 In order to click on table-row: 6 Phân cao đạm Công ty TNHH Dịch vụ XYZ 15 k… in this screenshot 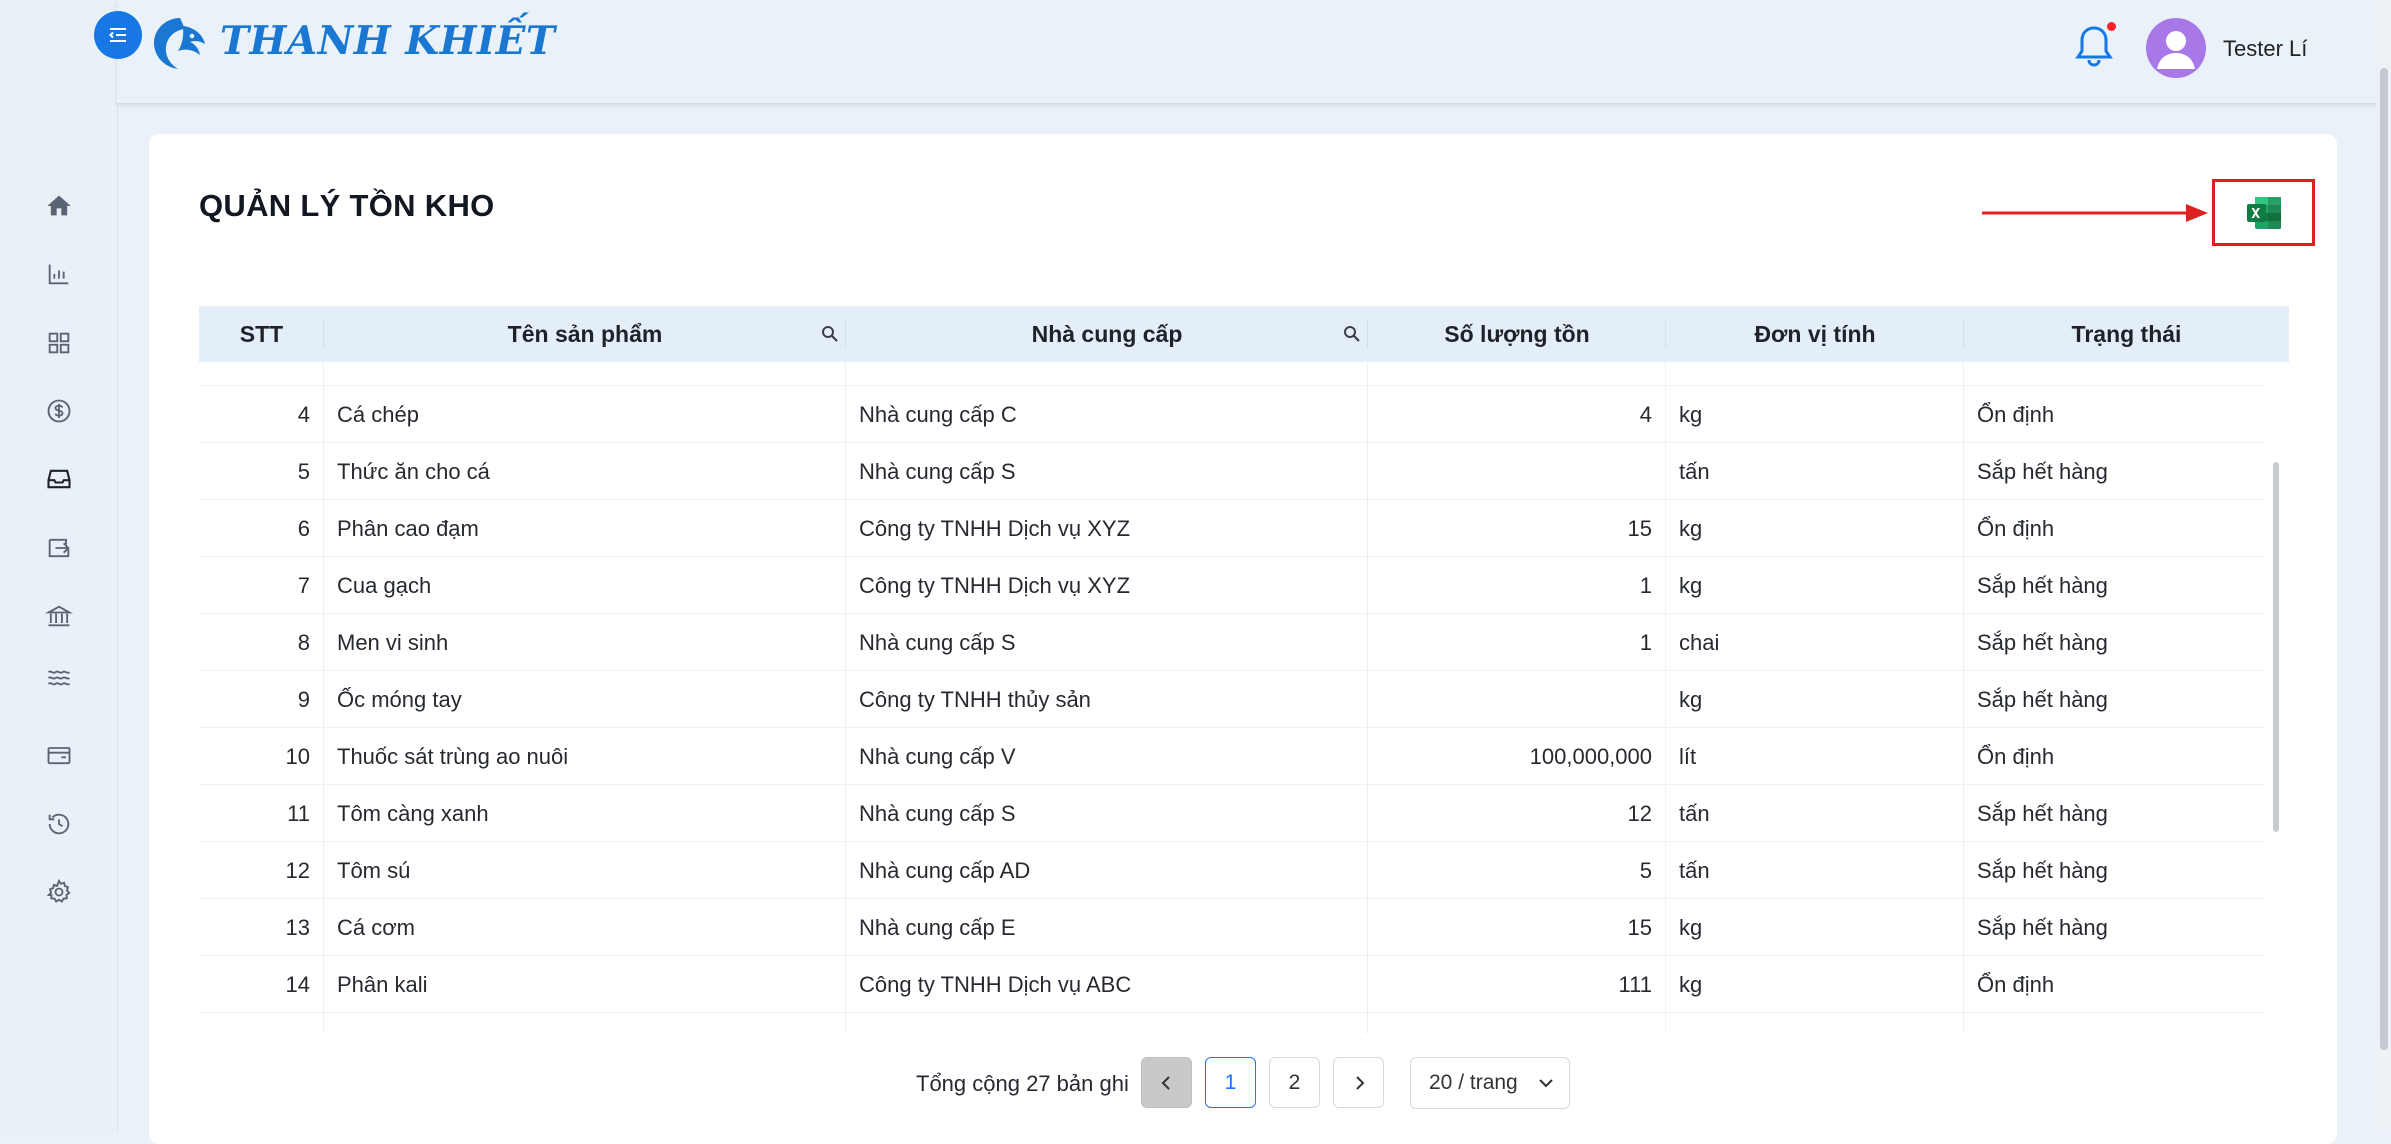, I will do `click(1231, 528)`.